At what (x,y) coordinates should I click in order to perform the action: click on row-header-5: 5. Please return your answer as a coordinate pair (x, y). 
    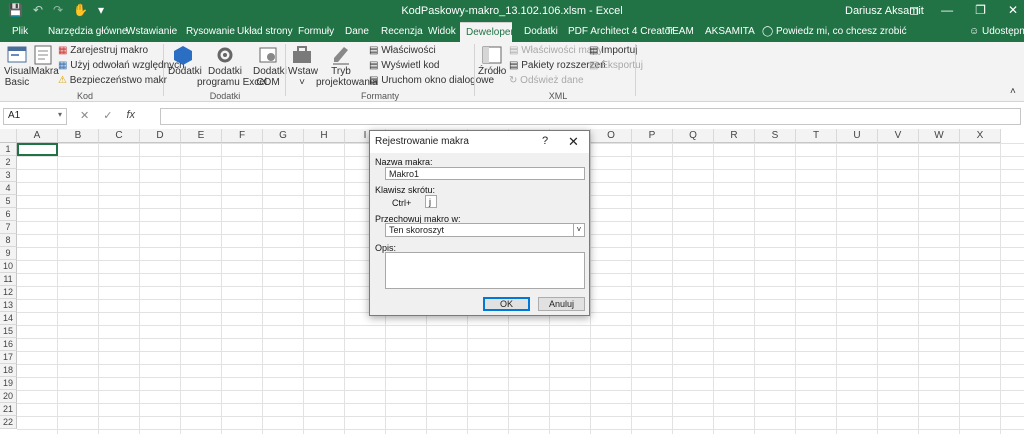
    Looking at the image, I should click on (8, 201).